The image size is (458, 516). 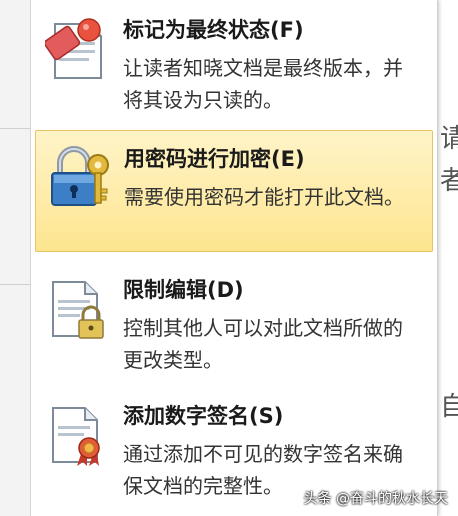 I want to click on background-text-fragment: 者, so click(x=449, y=181).